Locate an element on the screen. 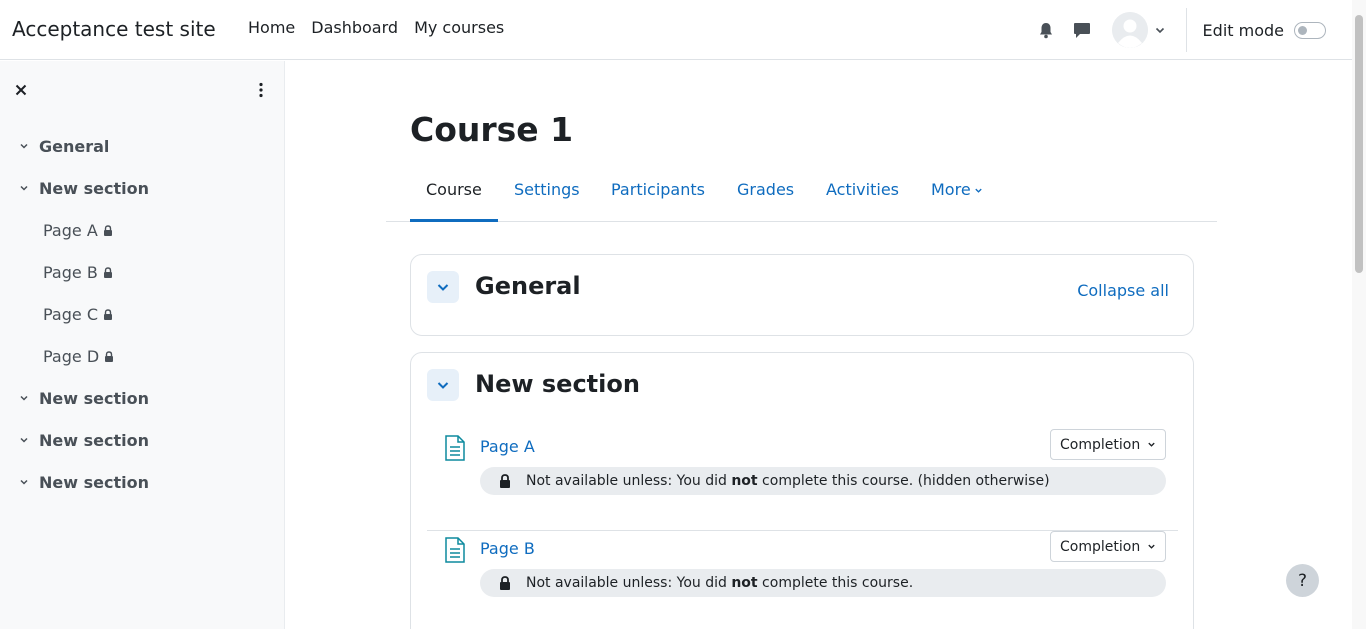  notifications-button is located at coordinates (1046, 30).